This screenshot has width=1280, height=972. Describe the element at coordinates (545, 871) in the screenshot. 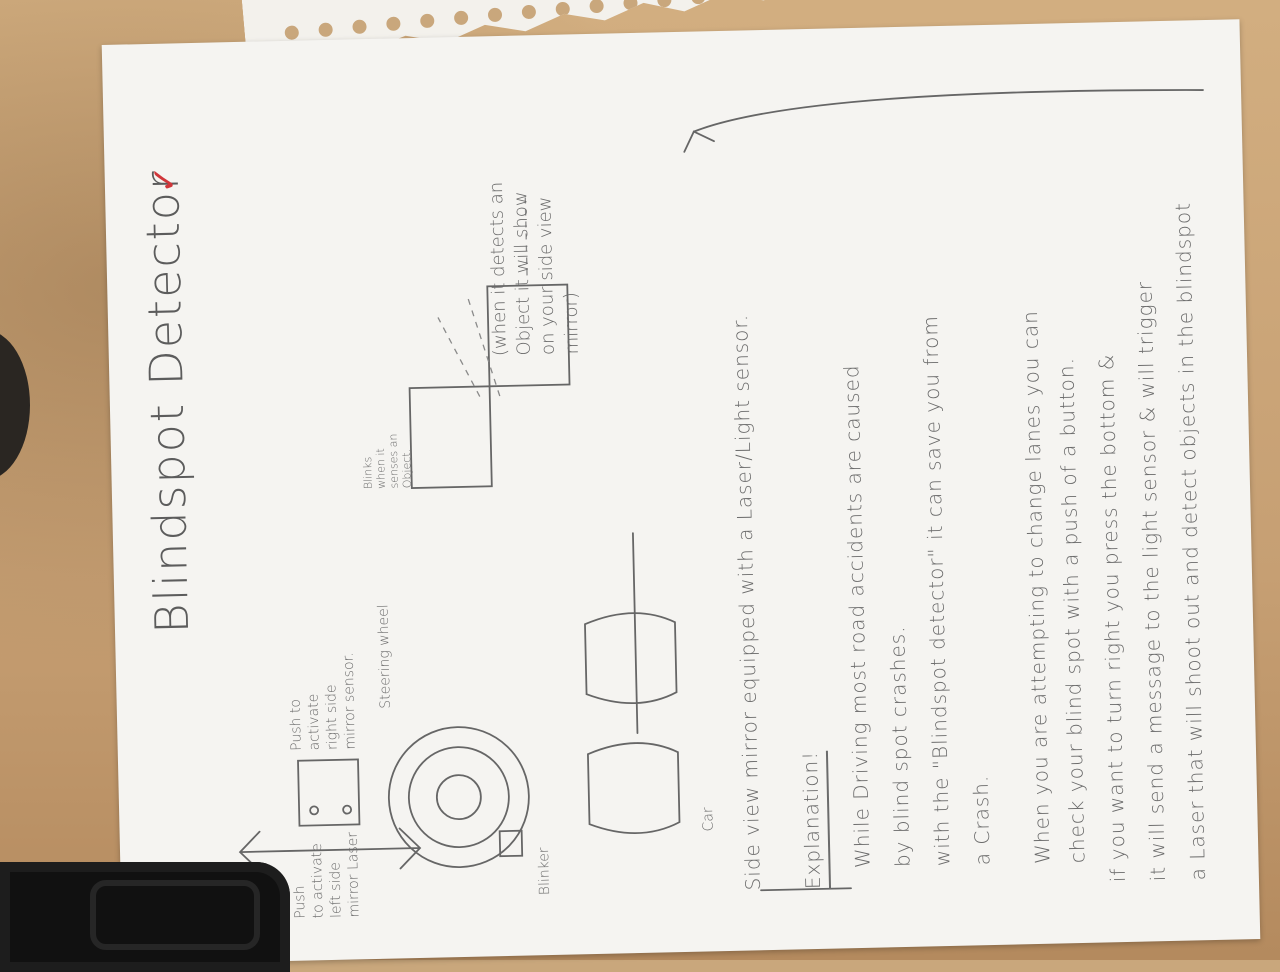

I see `blinker-label: Blinker` at that location.